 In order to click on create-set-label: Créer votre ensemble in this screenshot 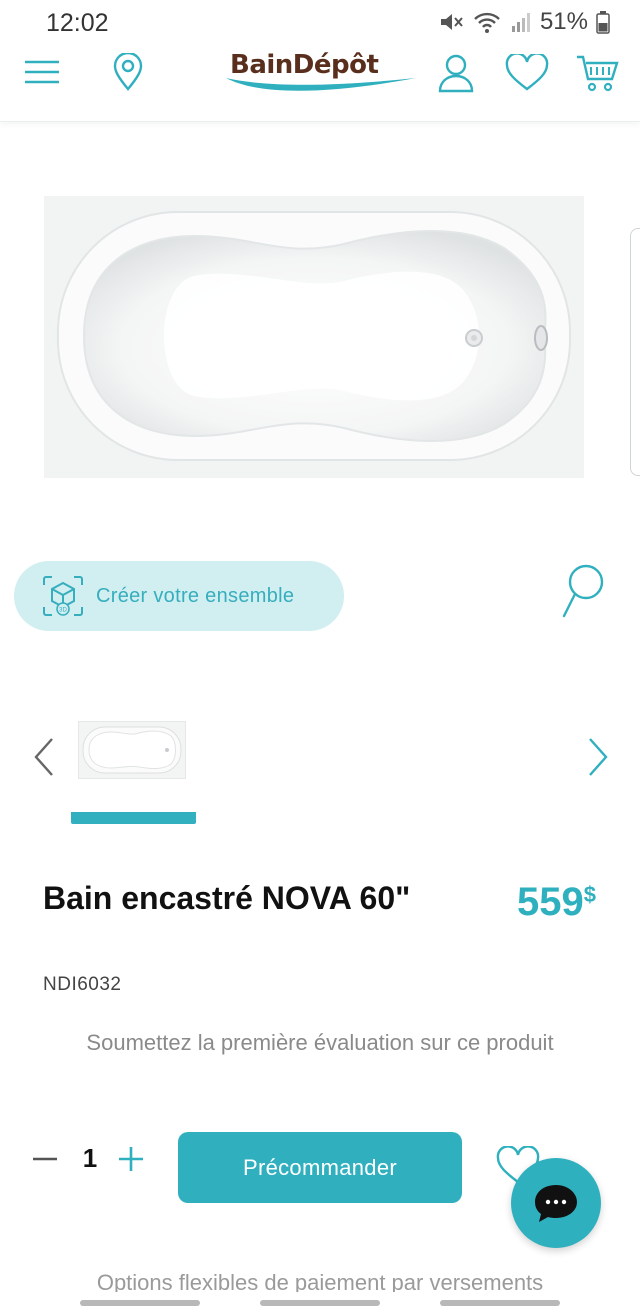, I will do `click(195, 595)`.